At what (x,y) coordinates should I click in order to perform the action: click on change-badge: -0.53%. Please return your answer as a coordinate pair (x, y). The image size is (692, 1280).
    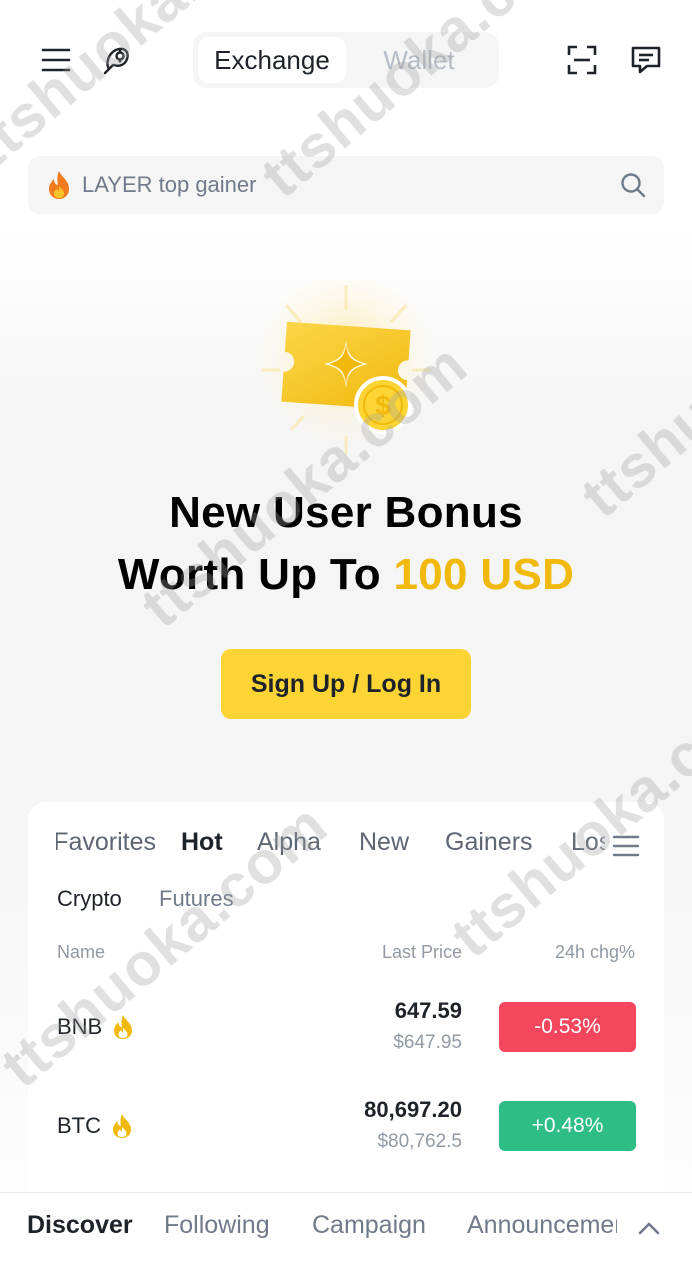
    Looking at the image, I should click on (567, 1027).